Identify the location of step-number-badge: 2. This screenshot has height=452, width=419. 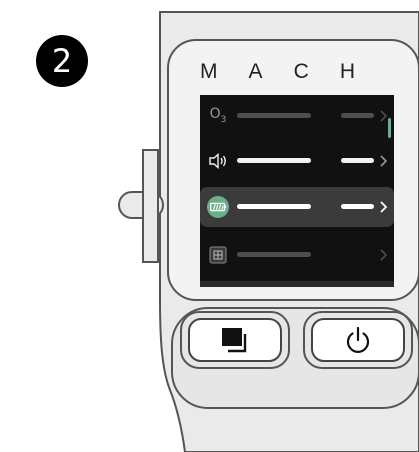
(62, 61).